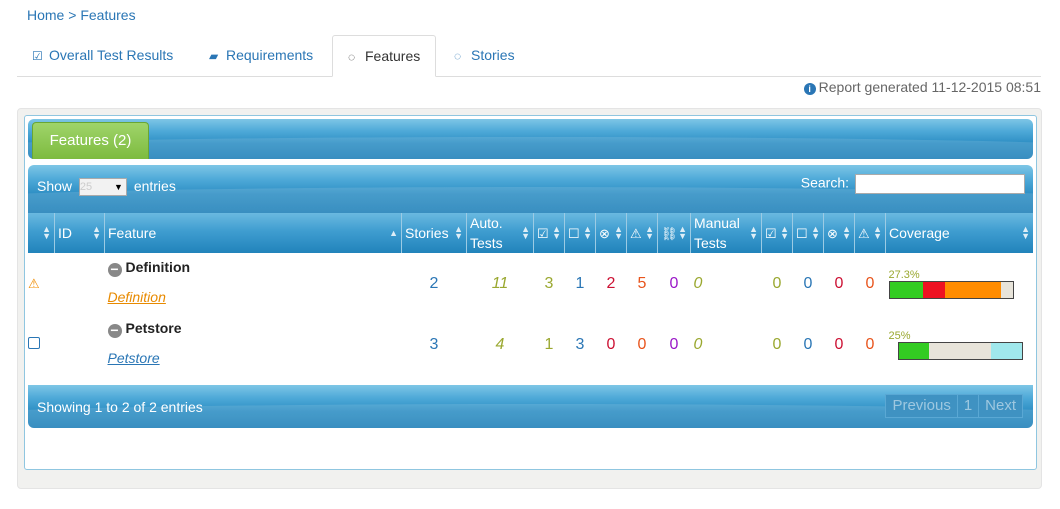 This screenshot has height=509, width=1060. I want to click on col-auto-passing: ☑ ▲ ▼, so click(549, 233).